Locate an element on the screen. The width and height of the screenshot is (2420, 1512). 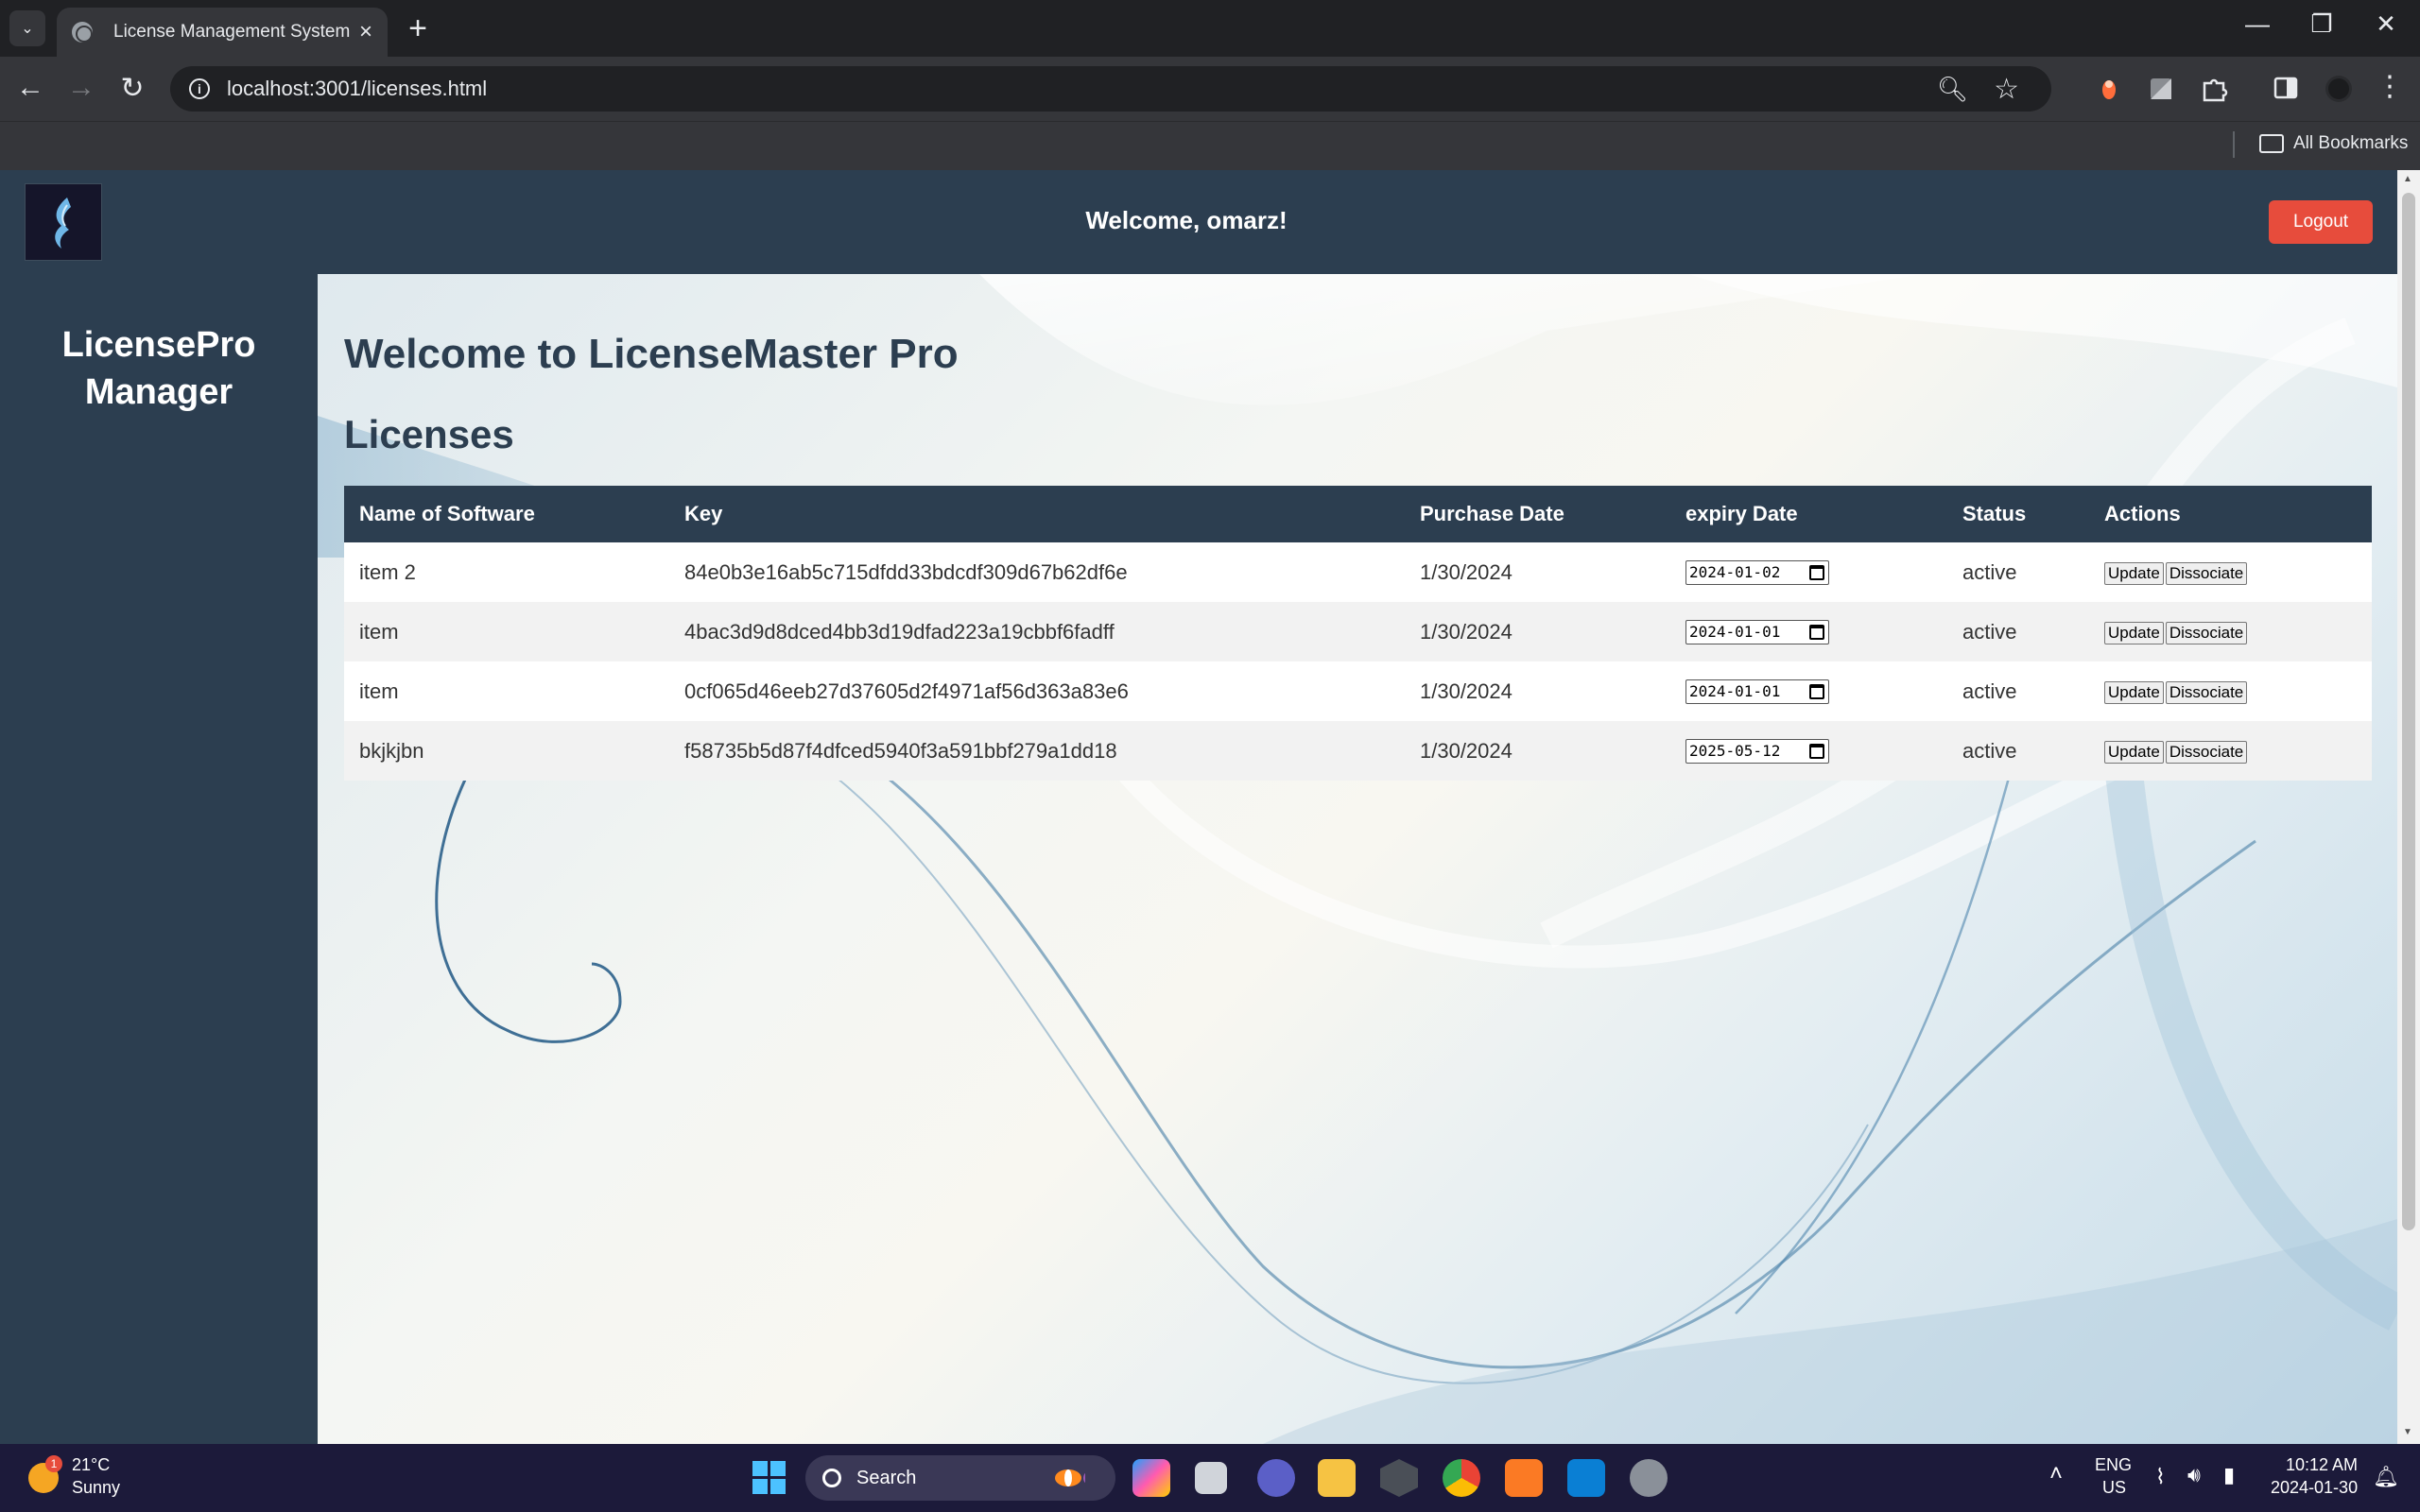
tab-title: License Management System is located at coordinates (232, 32).